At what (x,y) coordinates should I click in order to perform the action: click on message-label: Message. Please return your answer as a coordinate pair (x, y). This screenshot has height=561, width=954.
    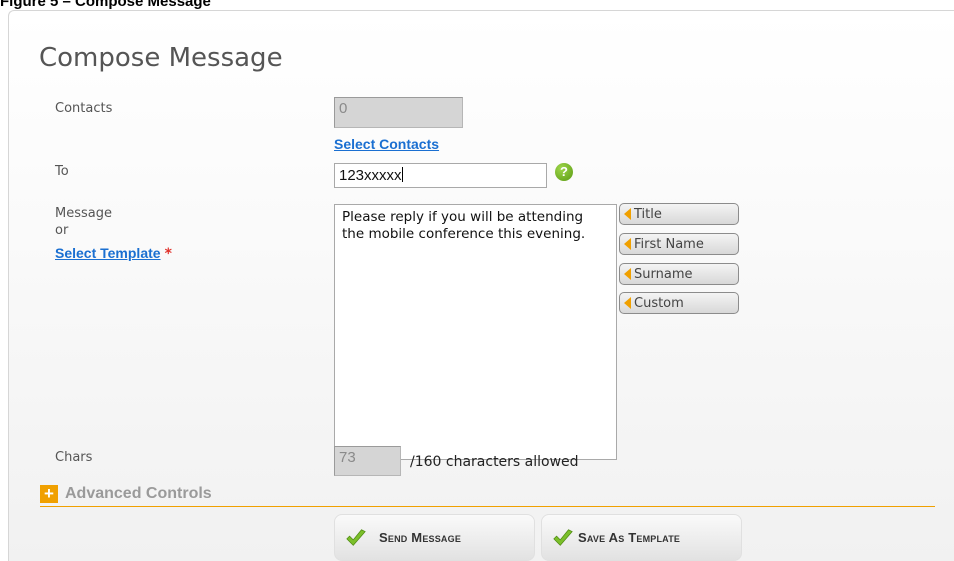
    Looking at the image, I should click on (83, 213).